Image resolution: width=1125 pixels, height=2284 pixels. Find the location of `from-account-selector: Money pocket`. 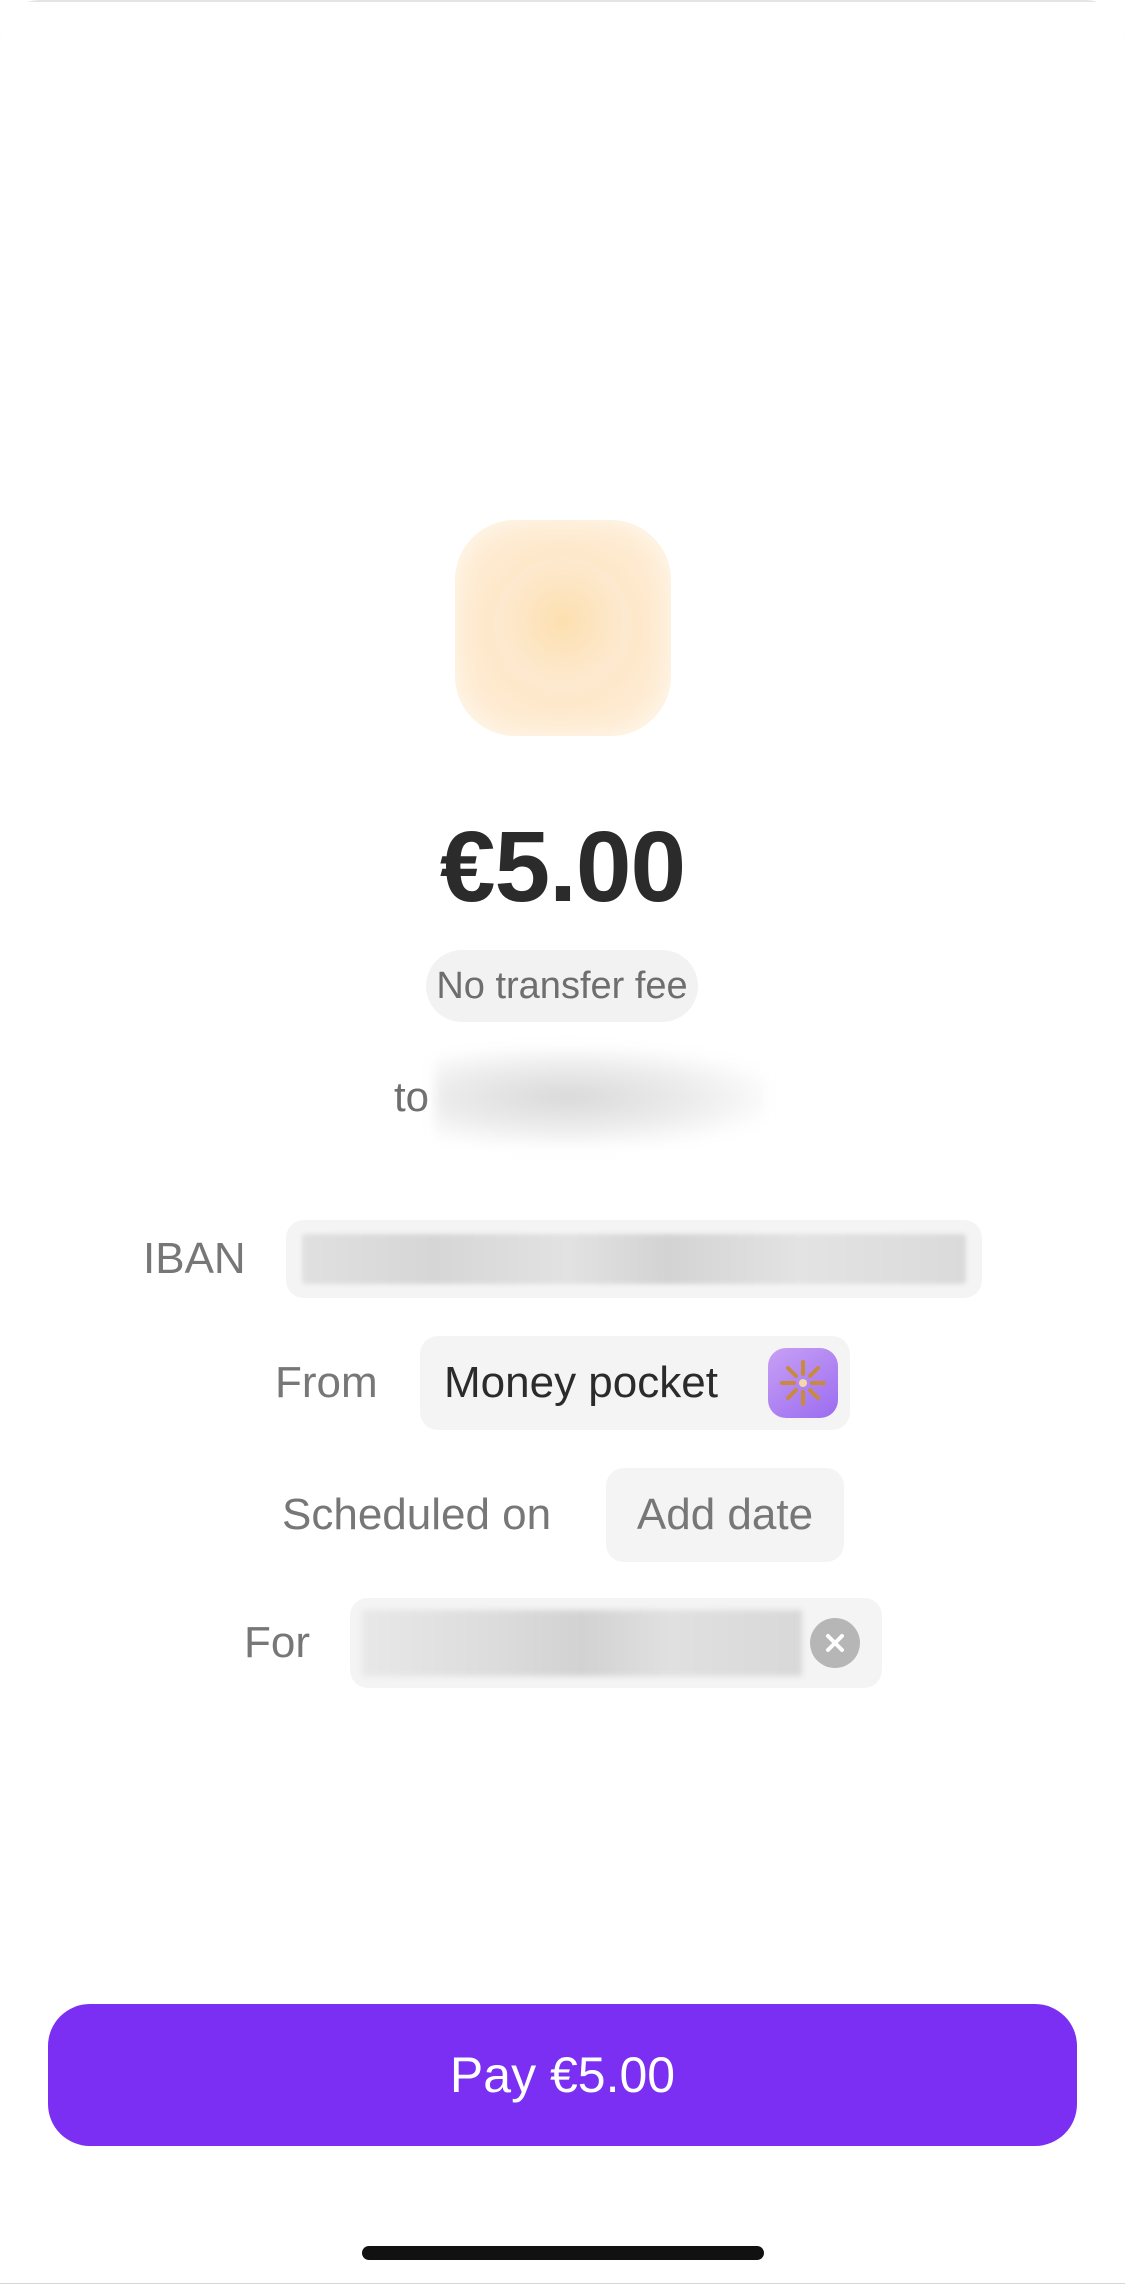

from-account-selector: Money pocket is located at coordinates (635, 1383).